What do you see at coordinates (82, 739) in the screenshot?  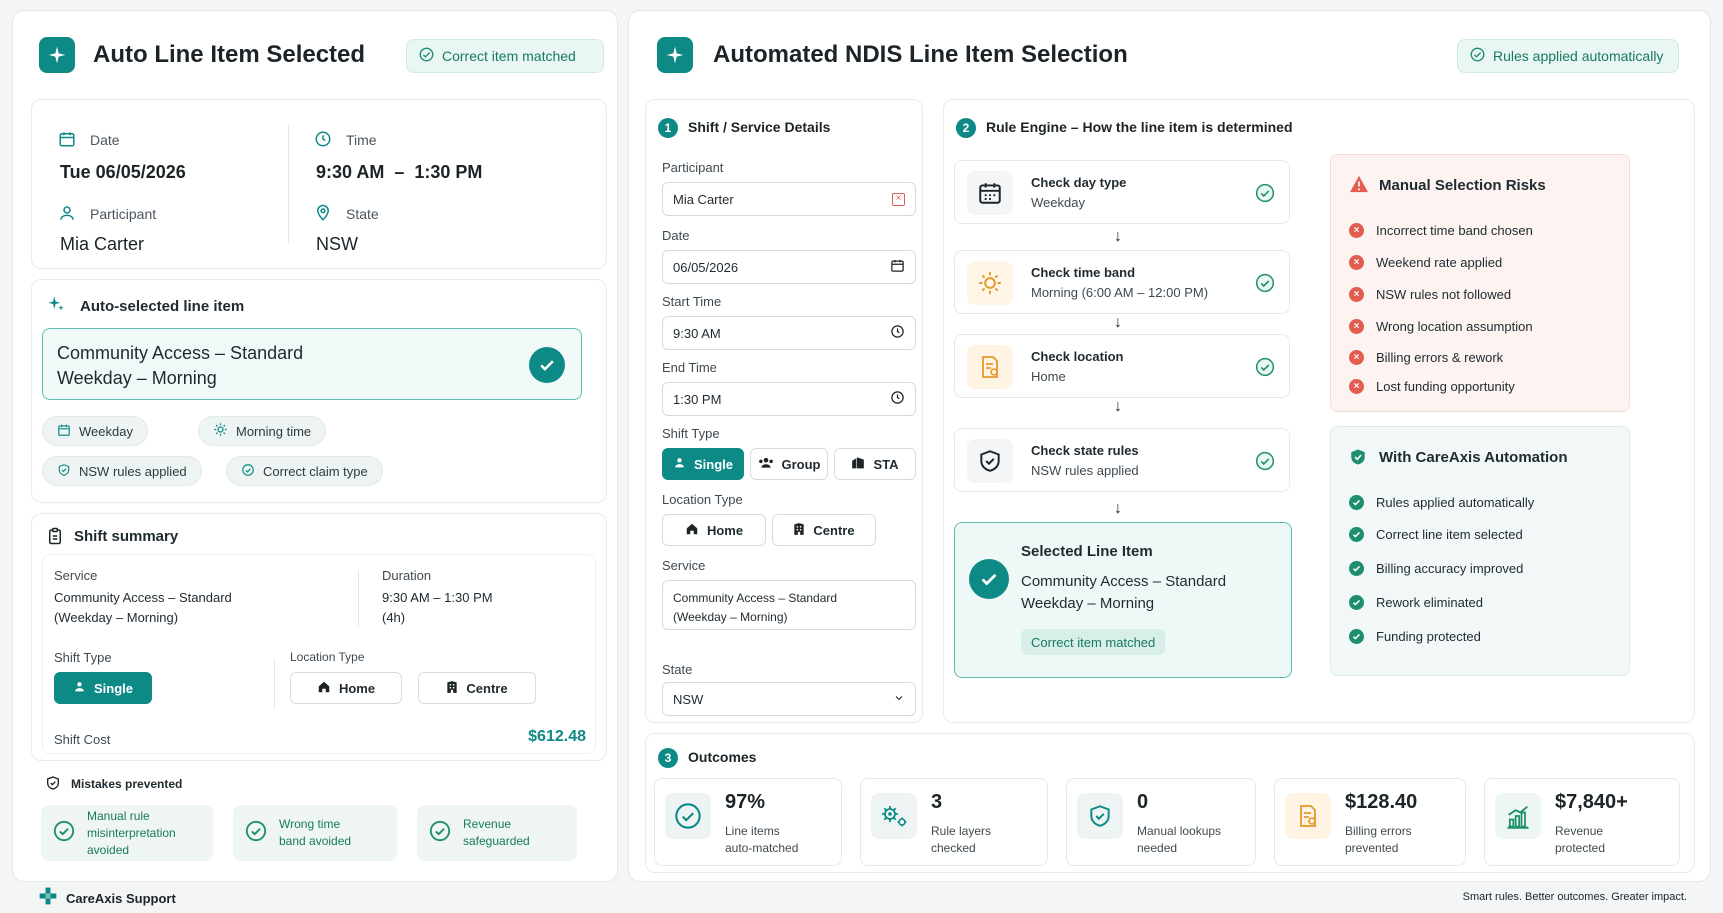 I see `shift-cost-label: Shift Cost` at bounding box center [82, 739].